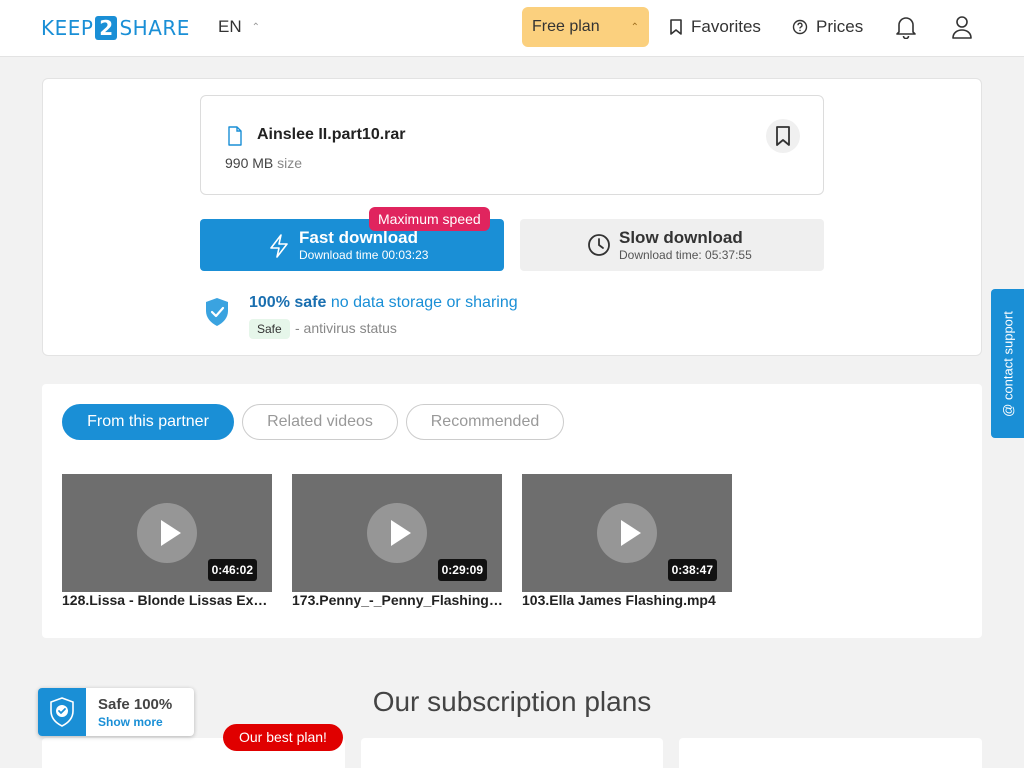 This screenshot has width=1024, height=768. I want to click on bell-icon, so click(906, 28).